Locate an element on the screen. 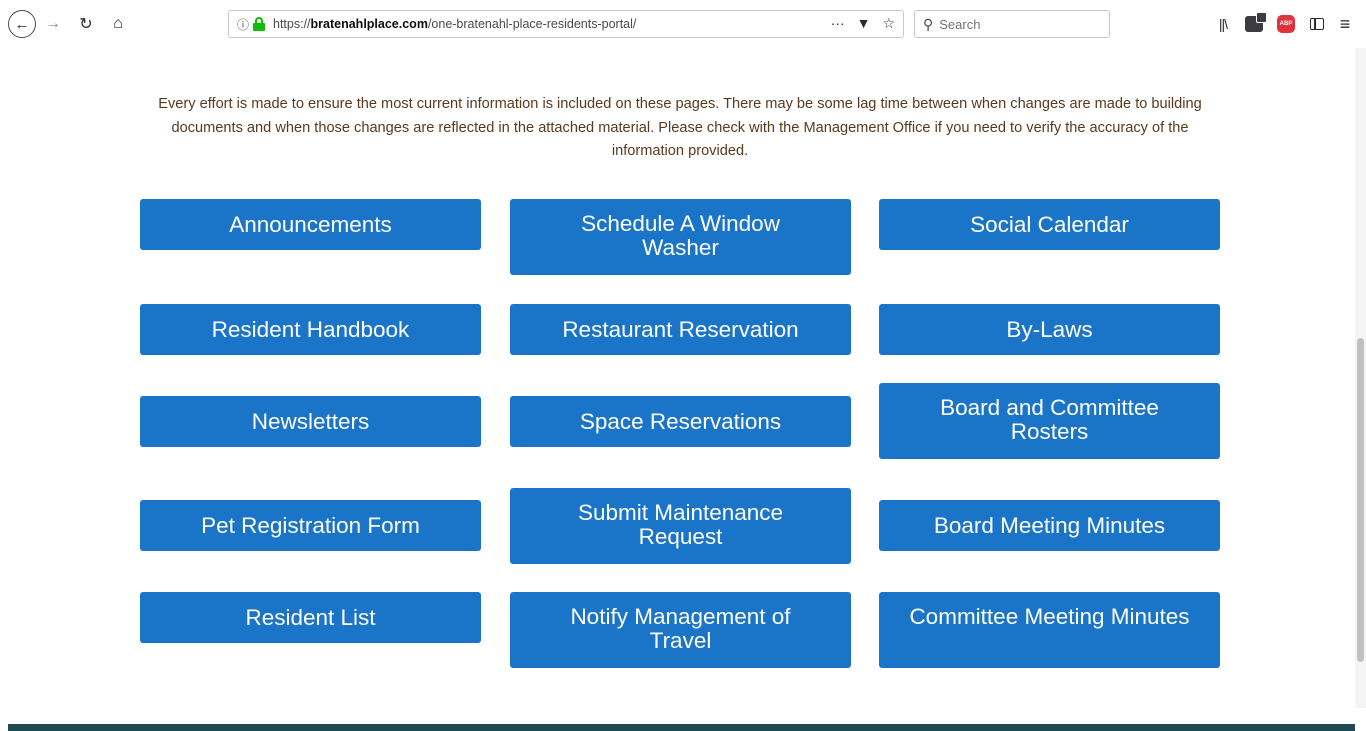 The height and width of the screenshot is (731, 1366). home-icon: ⌂ is located at coordinates (118, 24).